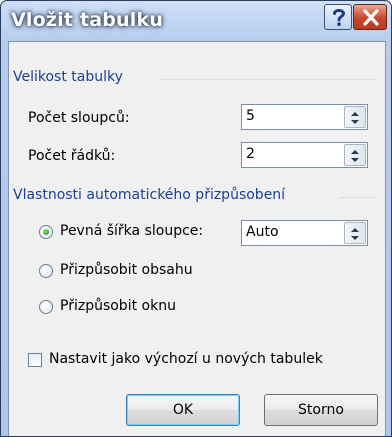  What do you see at coordinates (35, 360) in the screenshot?
I see `set-default-checkbox` at bounding box center [35, 360].